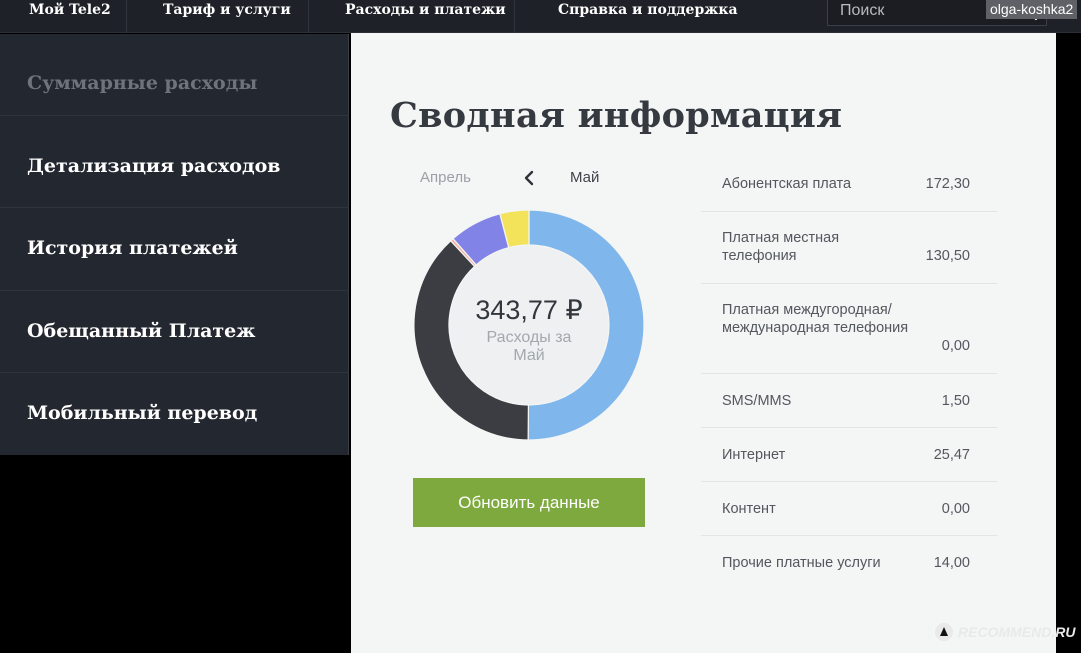 This screenshot has height=653, width=1081. Describe the element at coordinates (616, 115) in the screenshot. I see `page-title: Сводная информация` at that location.